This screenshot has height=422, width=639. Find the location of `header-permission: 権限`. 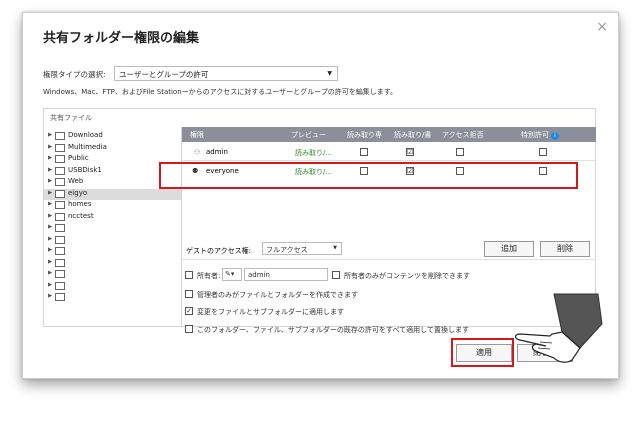

header-permission: 権限 is located at coordinates (197, 135).